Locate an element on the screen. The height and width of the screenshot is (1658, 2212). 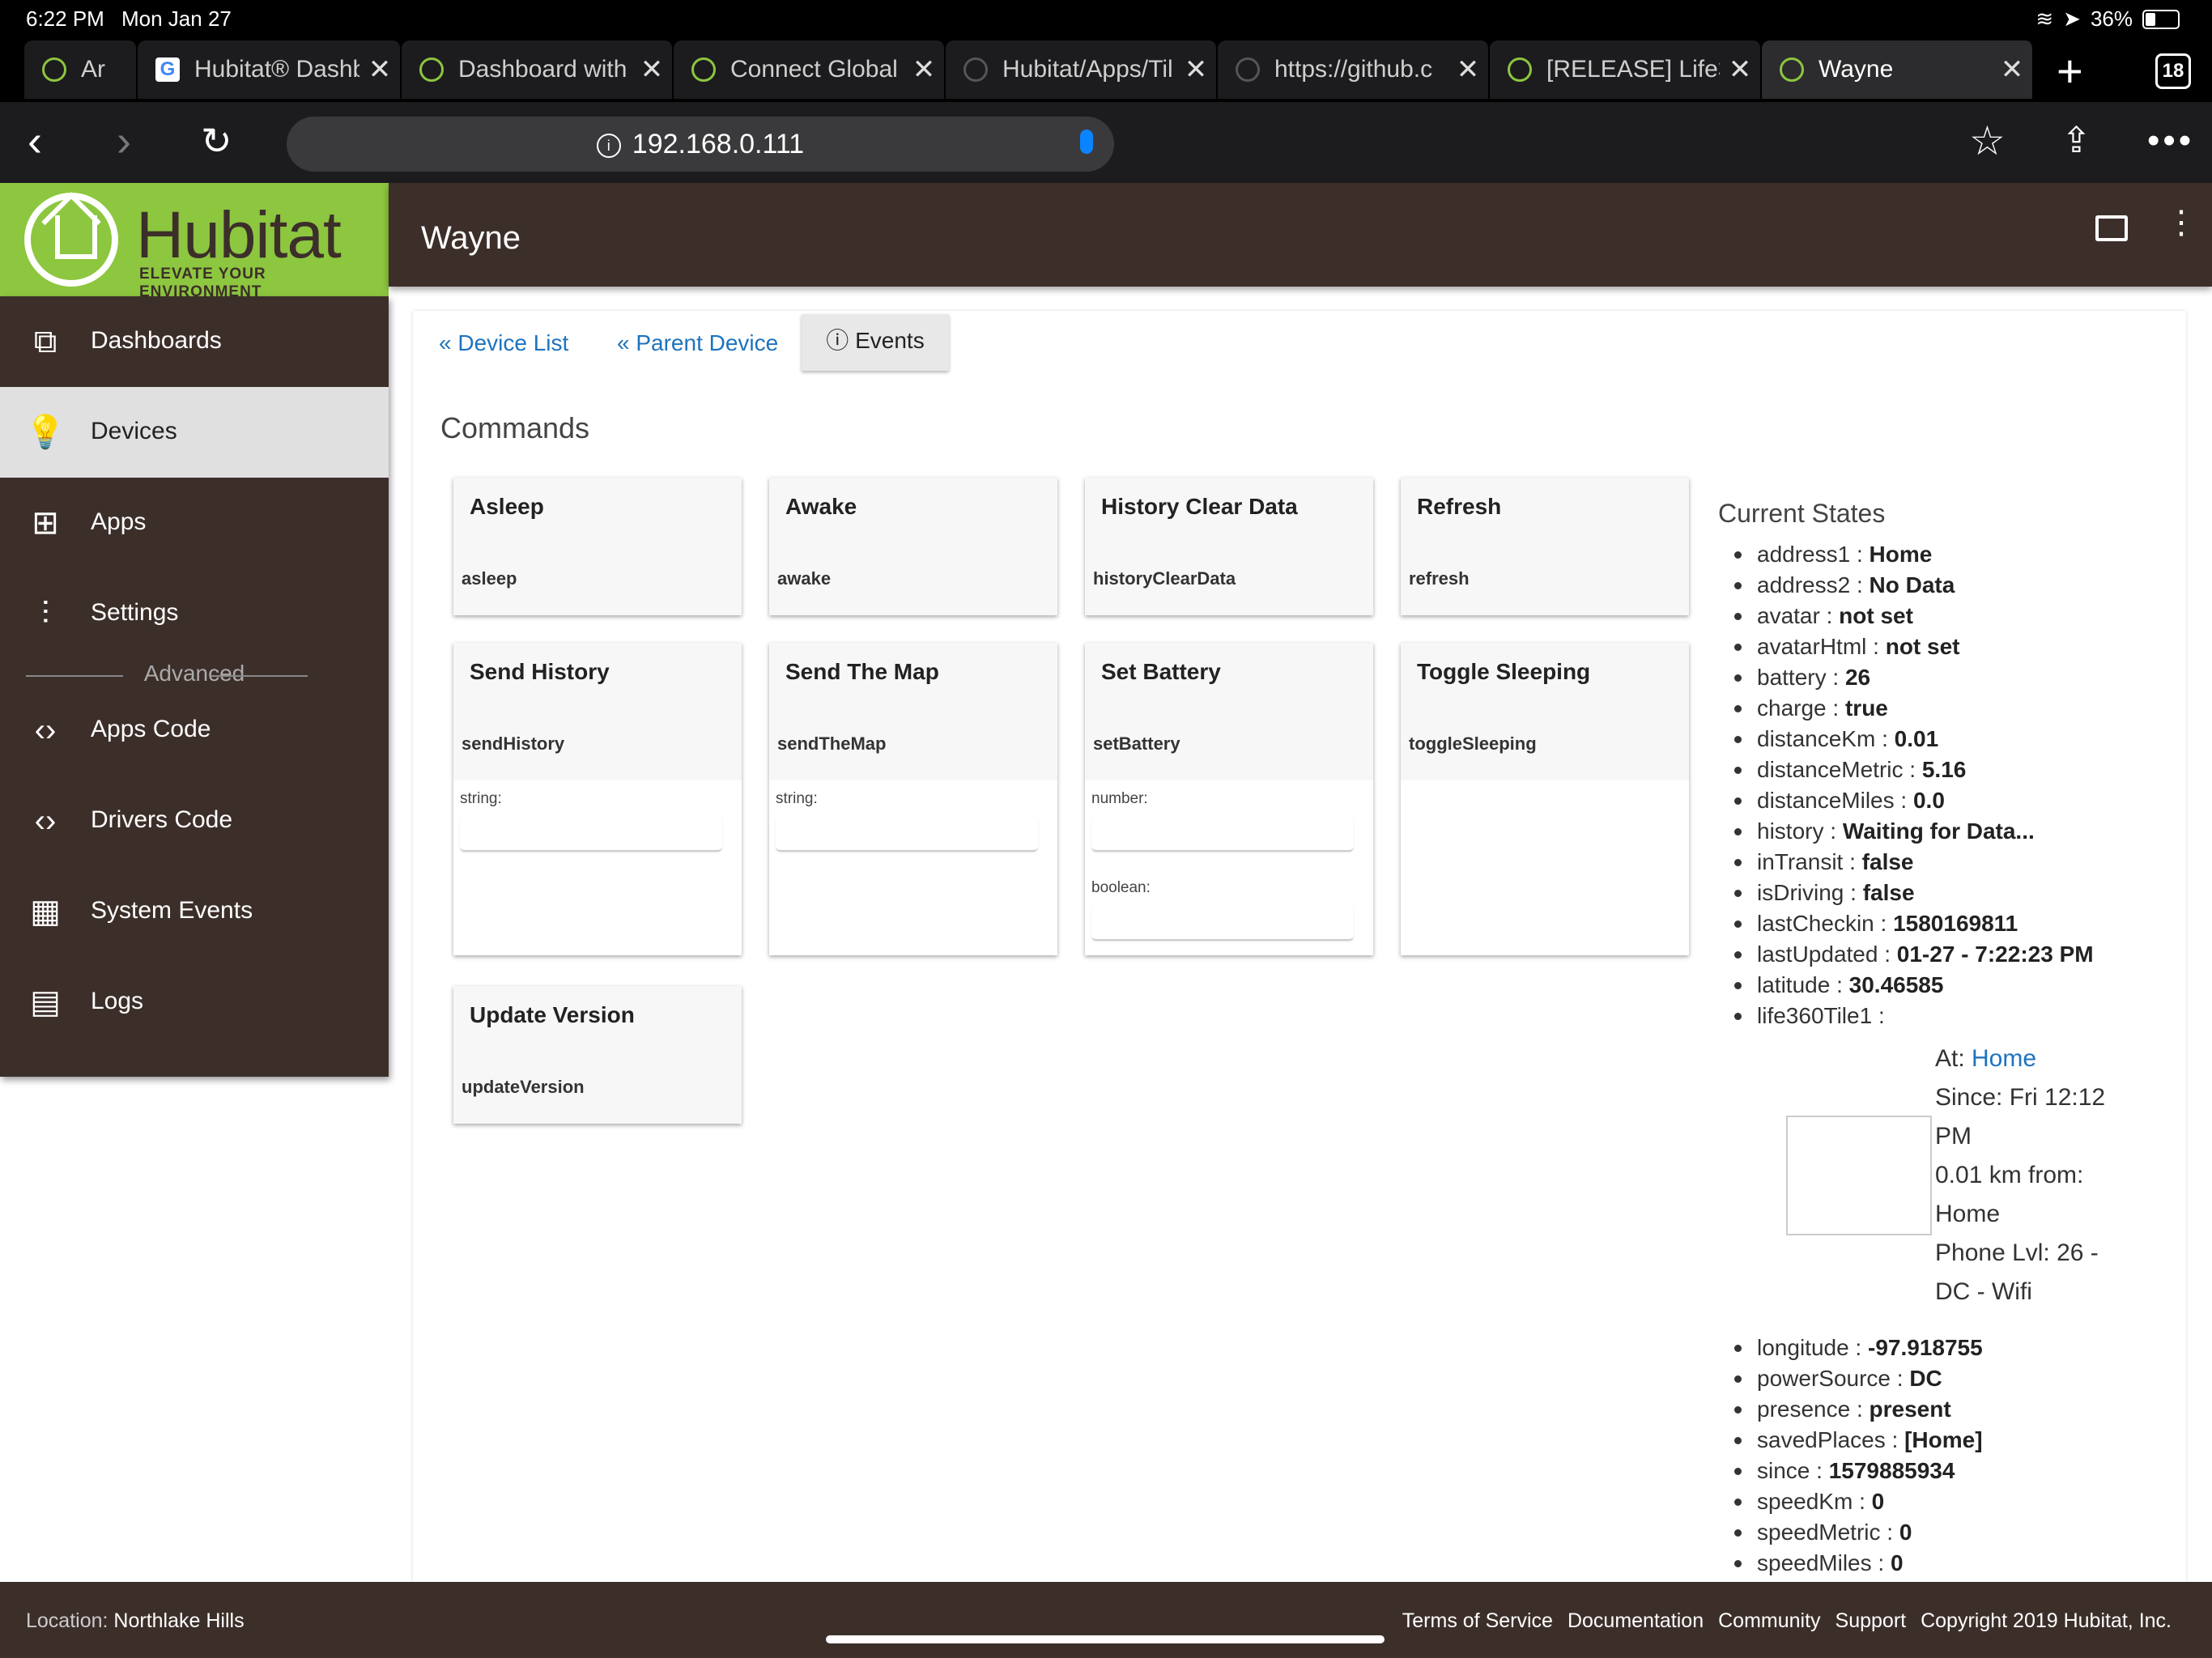
sidebar-item-devices: 💡 Devices is located at coordinates (195, 432).